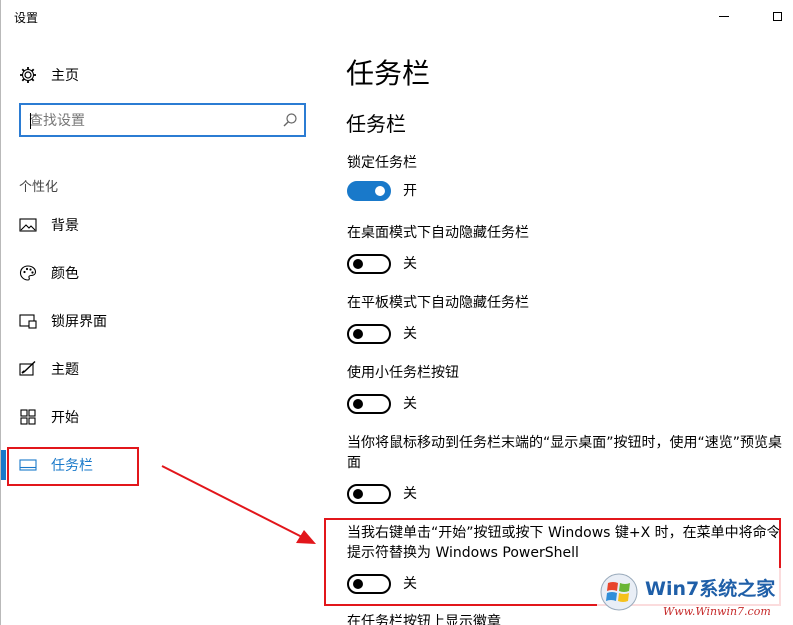 The image size is (793, 625). I want to click on watermark-title: Win7系统之家, so click(710, 589).